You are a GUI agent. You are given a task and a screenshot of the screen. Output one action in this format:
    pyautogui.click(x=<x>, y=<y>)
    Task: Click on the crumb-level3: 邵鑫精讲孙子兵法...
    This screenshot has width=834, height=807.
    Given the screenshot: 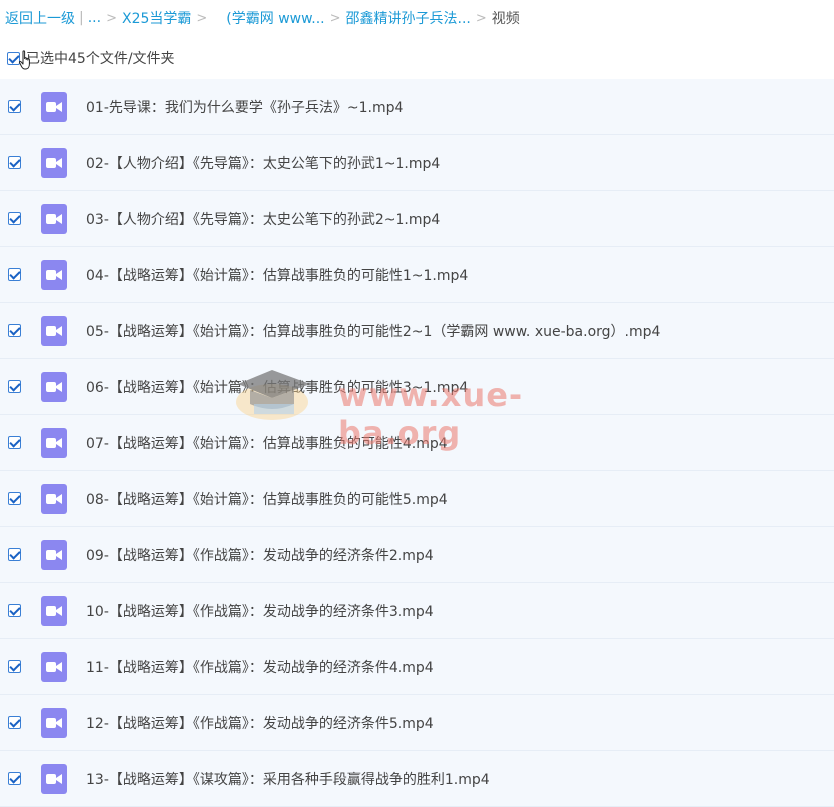 What is the action you would take?
    pyautogui.click(x=408, y=18)
    